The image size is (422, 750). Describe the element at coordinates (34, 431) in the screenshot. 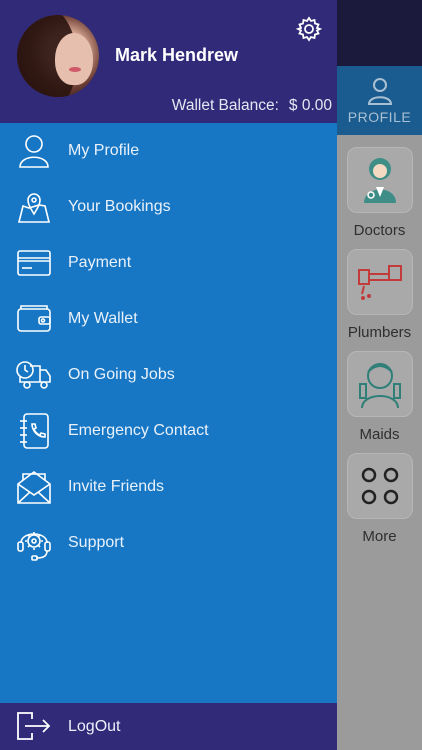

I see `phone-book-icon` at that location.